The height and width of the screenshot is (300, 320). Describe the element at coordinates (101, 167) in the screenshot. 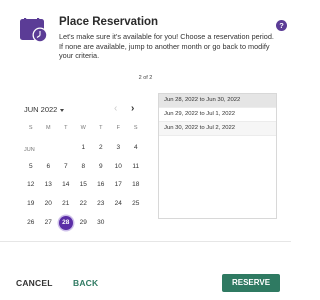

I see `calendar-day: 9` at that location.